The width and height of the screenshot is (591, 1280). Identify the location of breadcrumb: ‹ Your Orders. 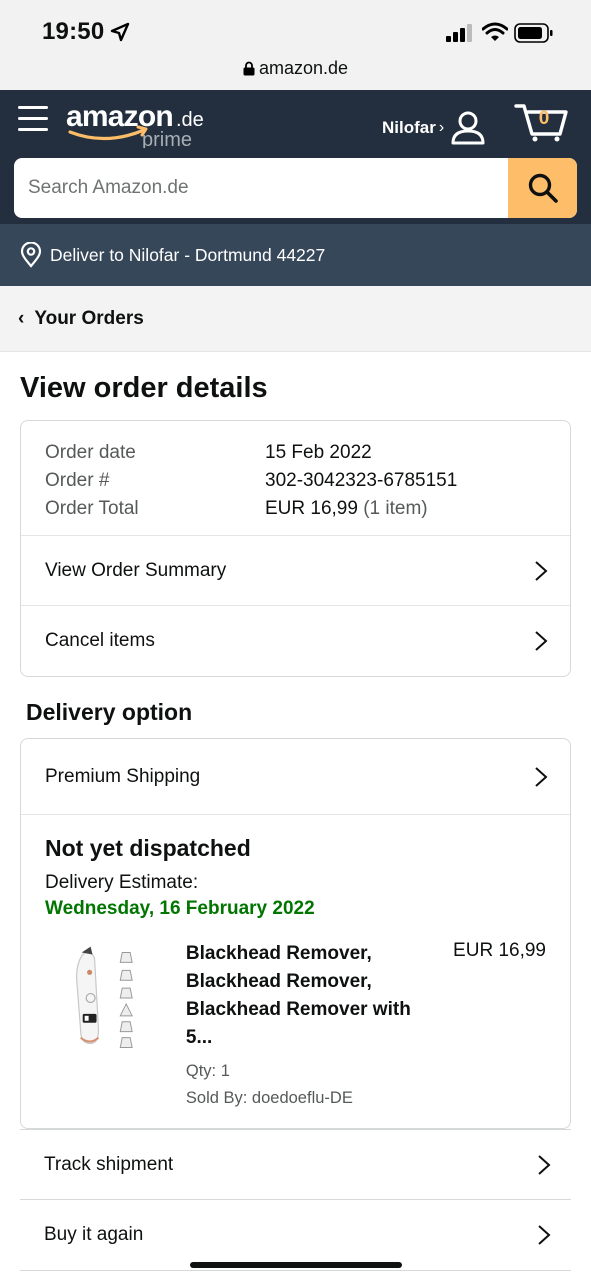
(295, 319).